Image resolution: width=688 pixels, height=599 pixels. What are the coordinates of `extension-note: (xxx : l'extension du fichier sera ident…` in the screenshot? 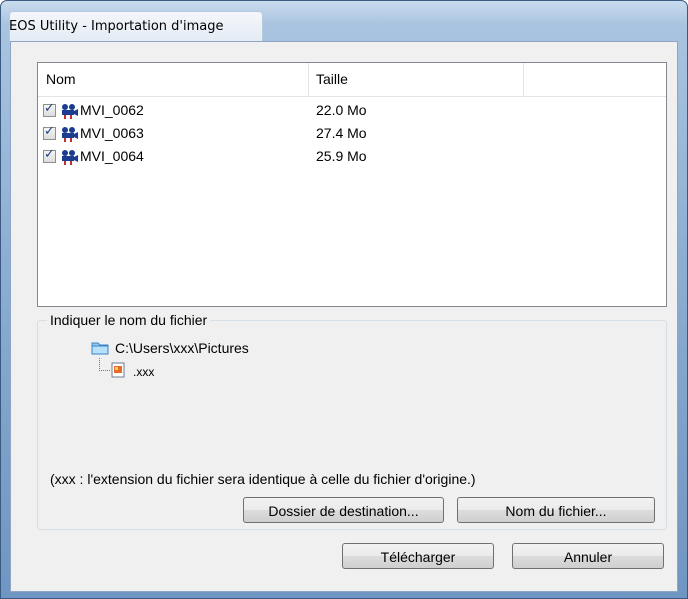 It's located at (263, 479).